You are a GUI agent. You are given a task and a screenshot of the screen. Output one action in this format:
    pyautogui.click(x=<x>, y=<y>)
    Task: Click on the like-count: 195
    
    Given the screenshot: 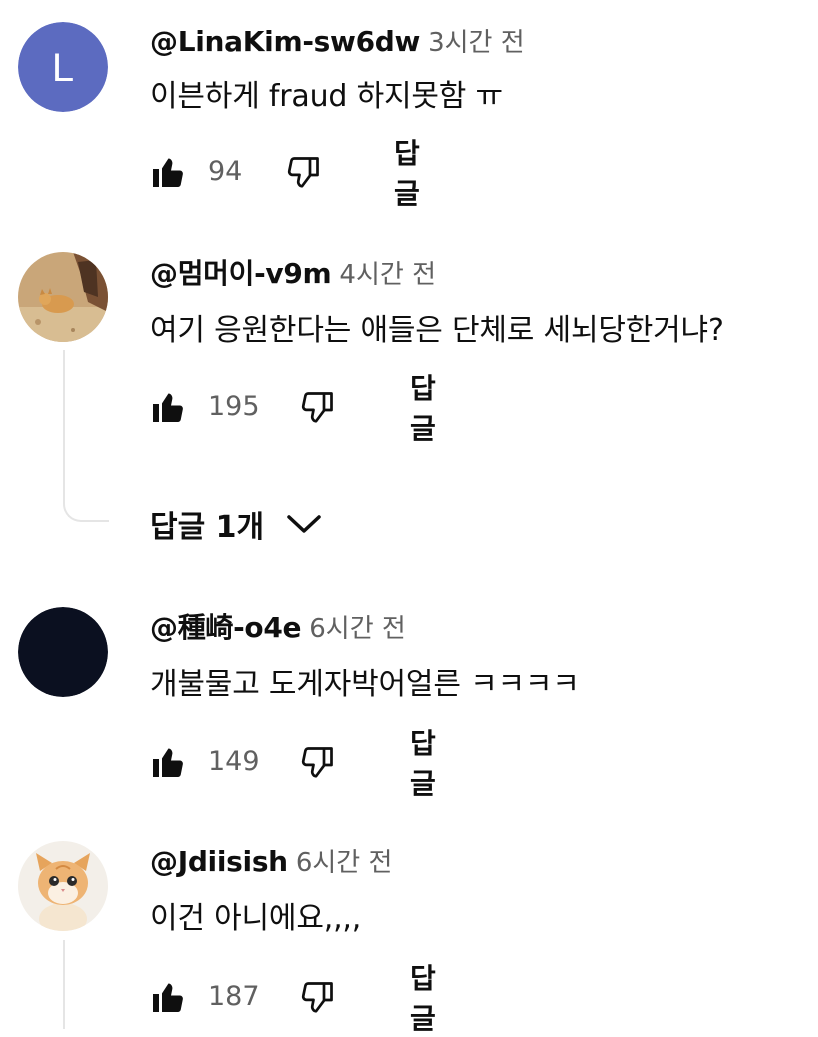 What is the action you would take?
    pyautogui.click(x=234, y=406)
    